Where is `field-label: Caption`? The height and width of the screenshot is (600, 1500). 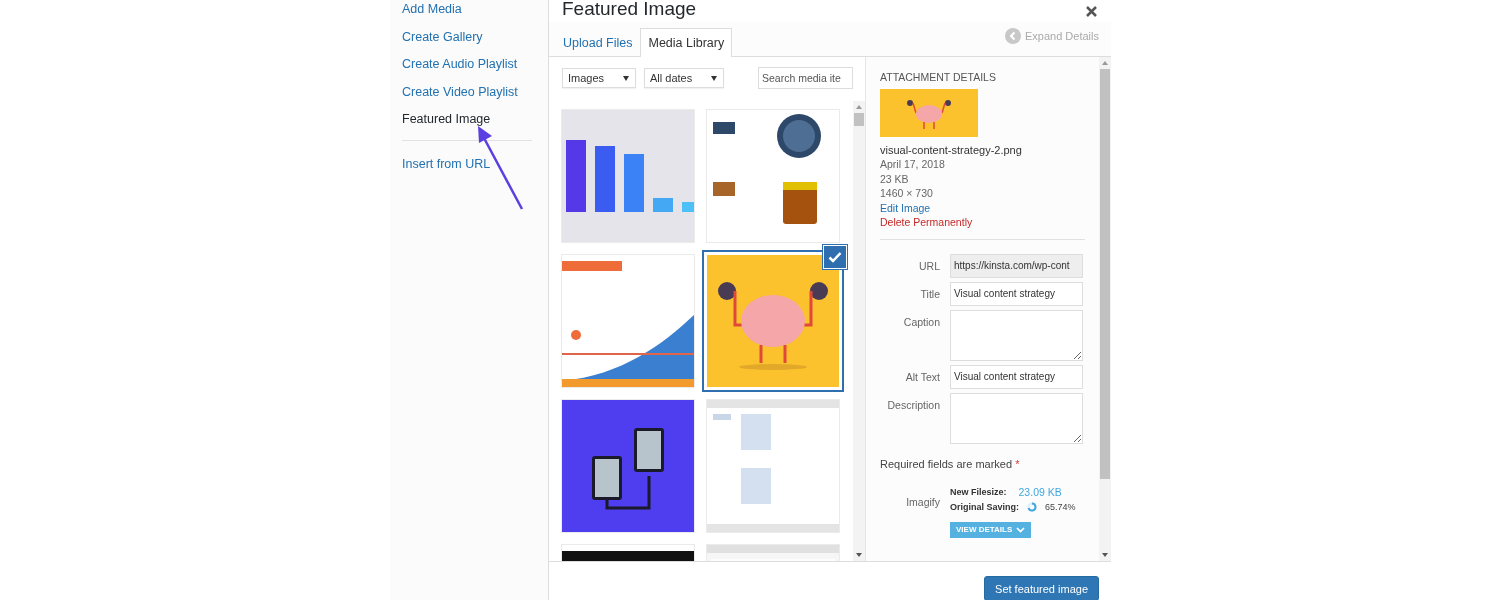 field-label: Caption is located at coordinates (921, 322).